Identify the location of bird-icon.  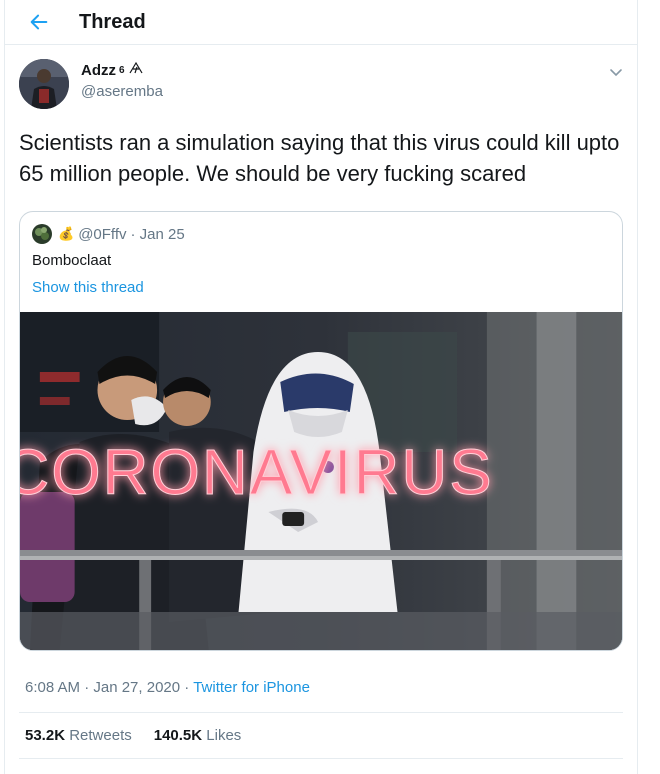
(136, 70).